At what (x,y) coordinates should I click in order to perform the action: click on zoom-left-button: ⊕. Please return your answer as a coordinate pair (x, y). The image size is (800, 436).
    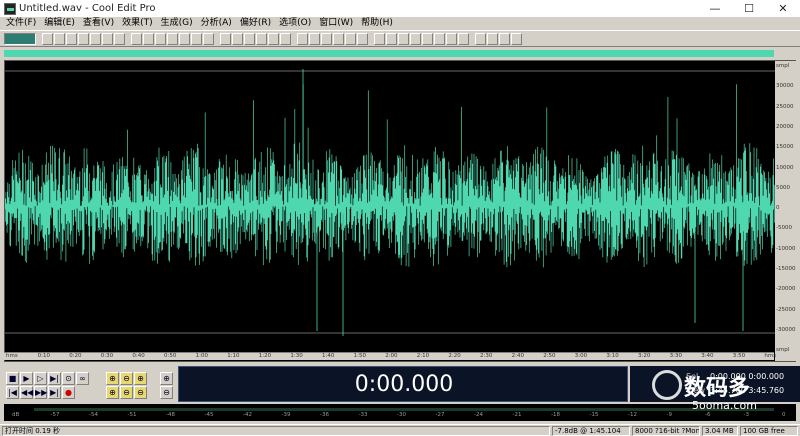
    Looking at the image, I should click on (112, 392).